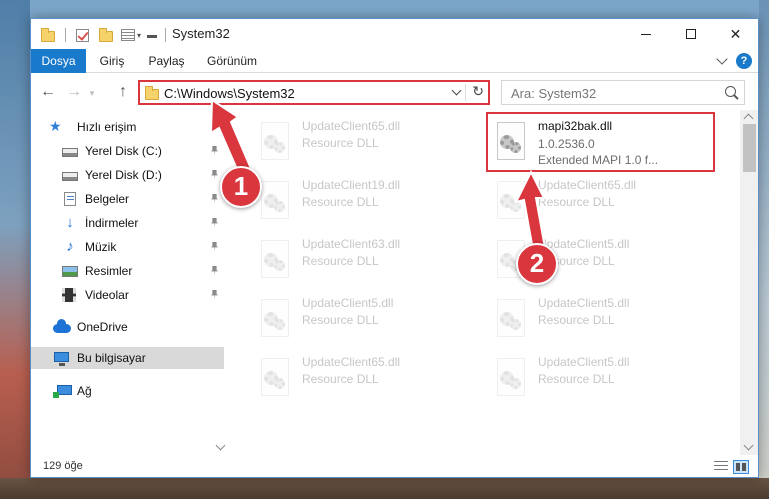 This screenshot has width=769, height=499. I want to click on callout-badge-2: 2, so click(537, 264).